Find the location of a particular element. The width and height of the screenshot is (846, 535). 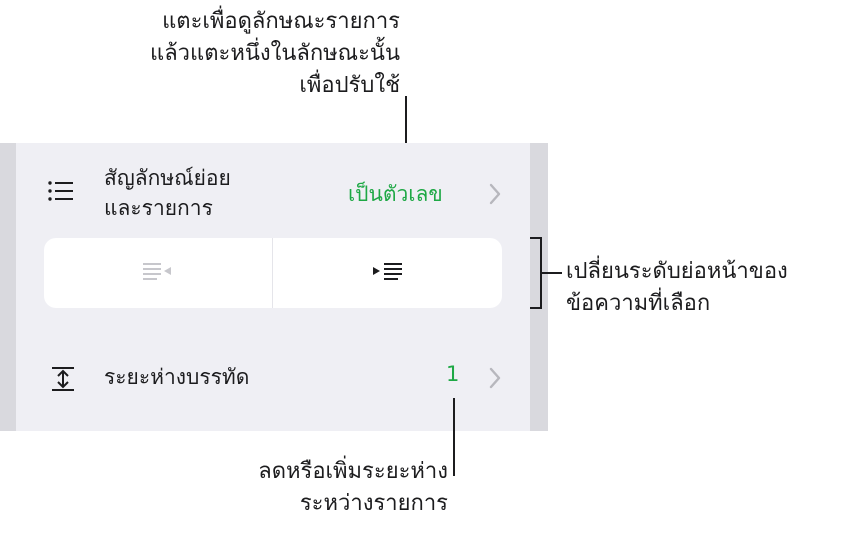

callout-text-line: เปลี่ยนระดับย่อหน้าของ is located at coordinates (677, 271).